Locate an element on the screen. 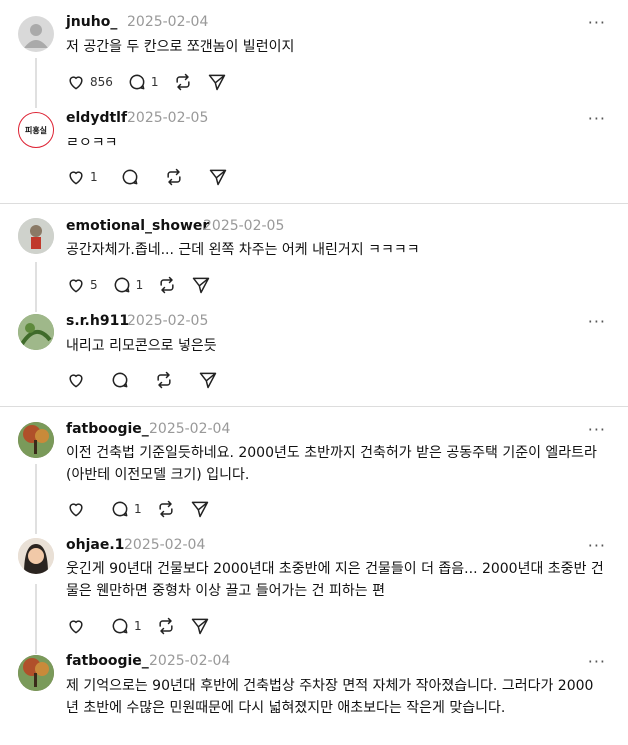  person-avatar-icon is located at coordinates (36, 556).